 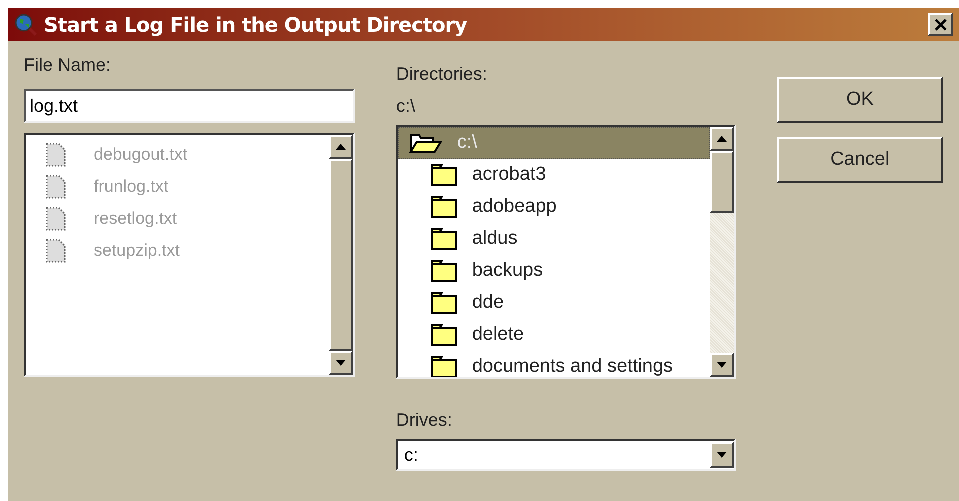 I want to click on field-label: Drives:, so click(x=425, y=420).